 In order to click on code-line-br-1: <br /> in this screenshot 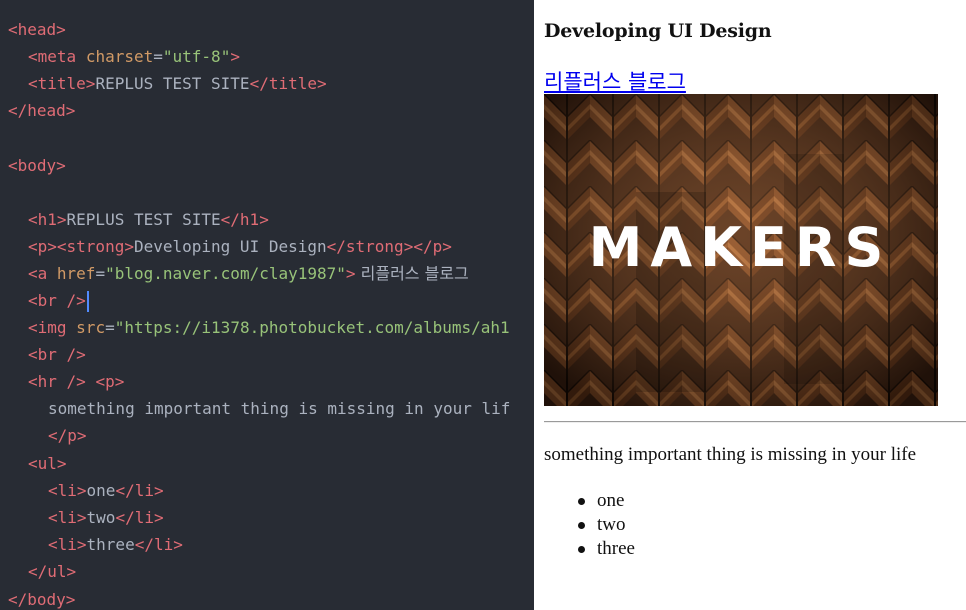, I will do `click(58, 300)`.